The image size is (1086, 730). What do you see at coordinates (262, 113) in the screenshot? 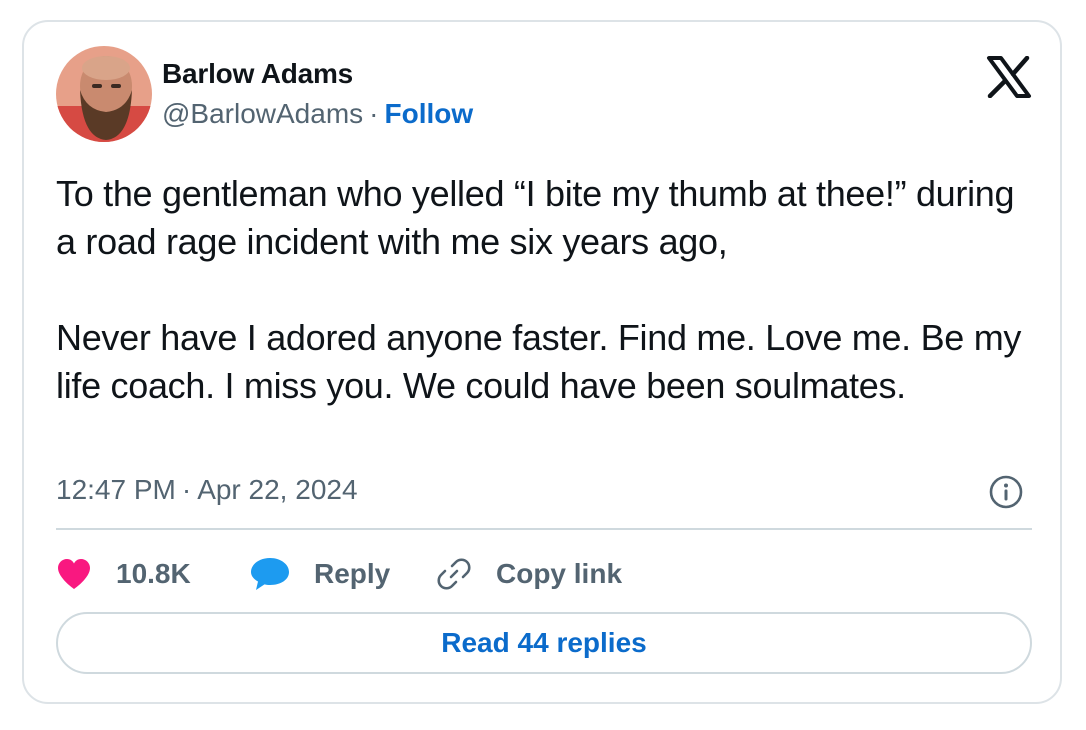
I see `author-handle: @BarlowAdams` at bounding box center [262, 113].